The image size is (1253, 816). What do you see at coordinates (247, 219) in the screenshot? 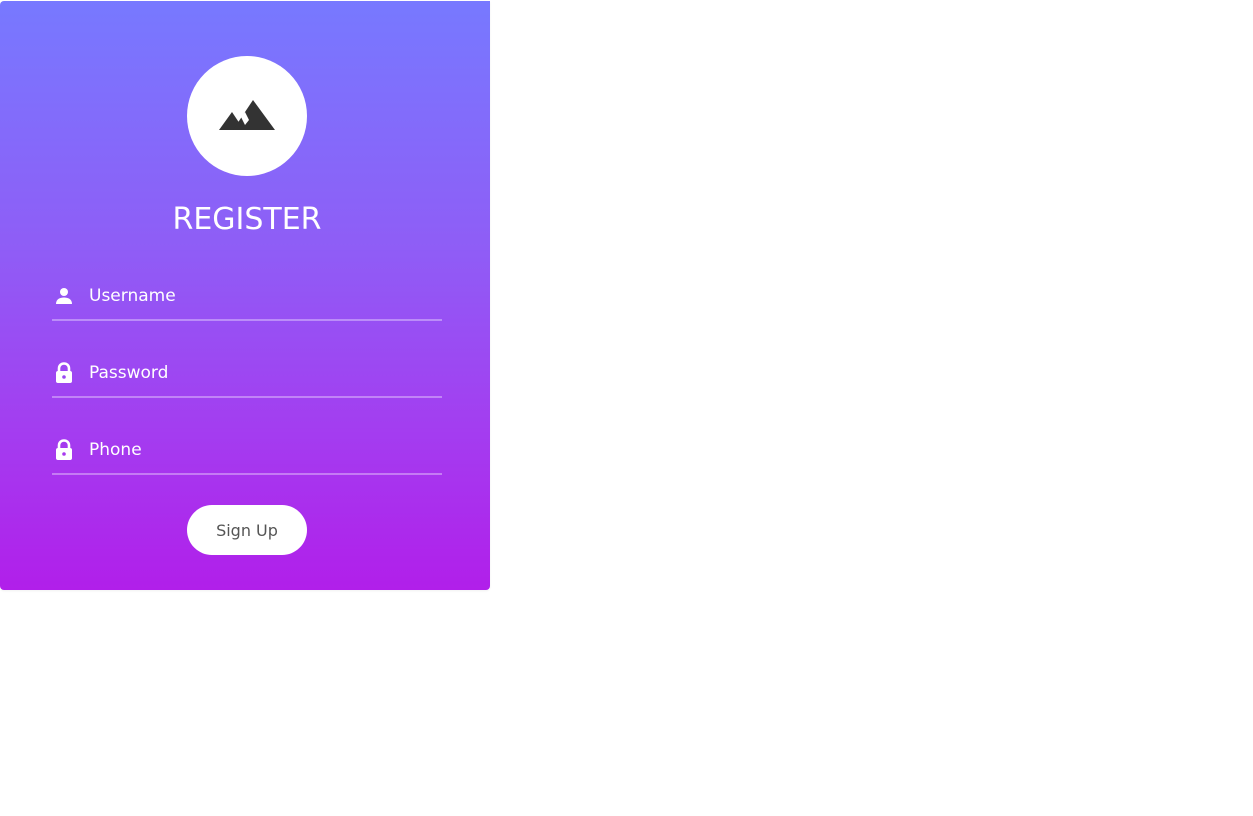
I see `form-title: REGISTER` at bounding box center [247, 219].